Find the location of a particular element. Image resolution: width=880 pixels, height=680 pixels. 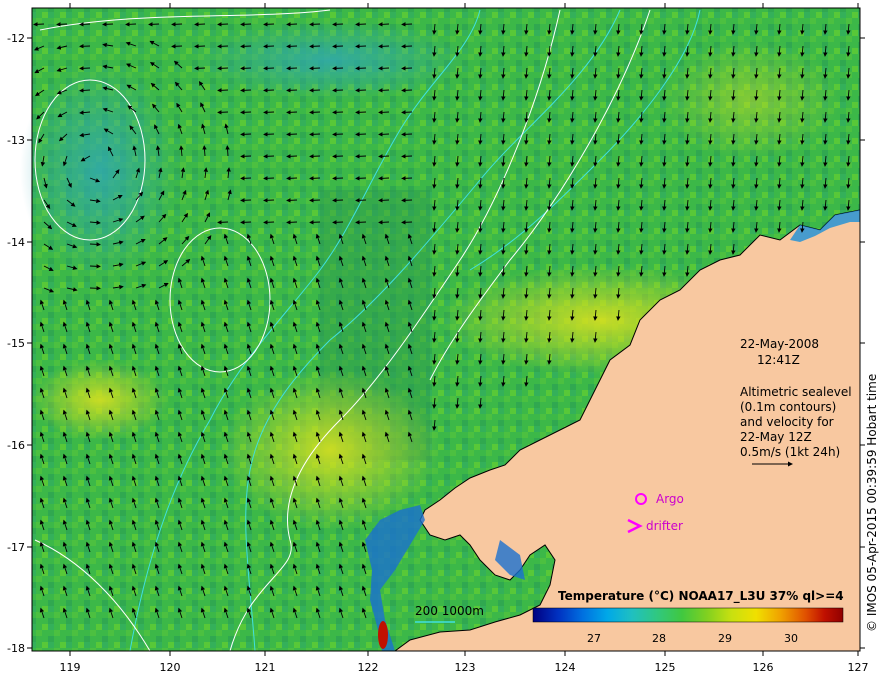

colorbar-title: Temperature (°C) NOAA17_L3U 37% ql>=4 is located at coordinates (701, 596).